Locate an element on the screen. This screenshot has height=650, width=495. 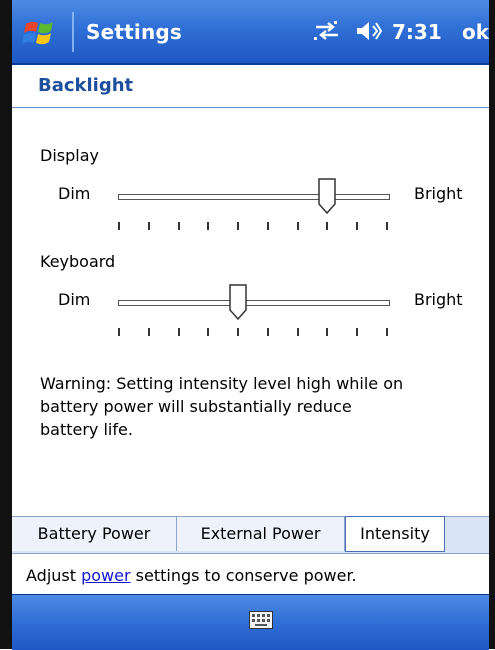
tab-intensity: Intensity is located at coordinates (395, 534).